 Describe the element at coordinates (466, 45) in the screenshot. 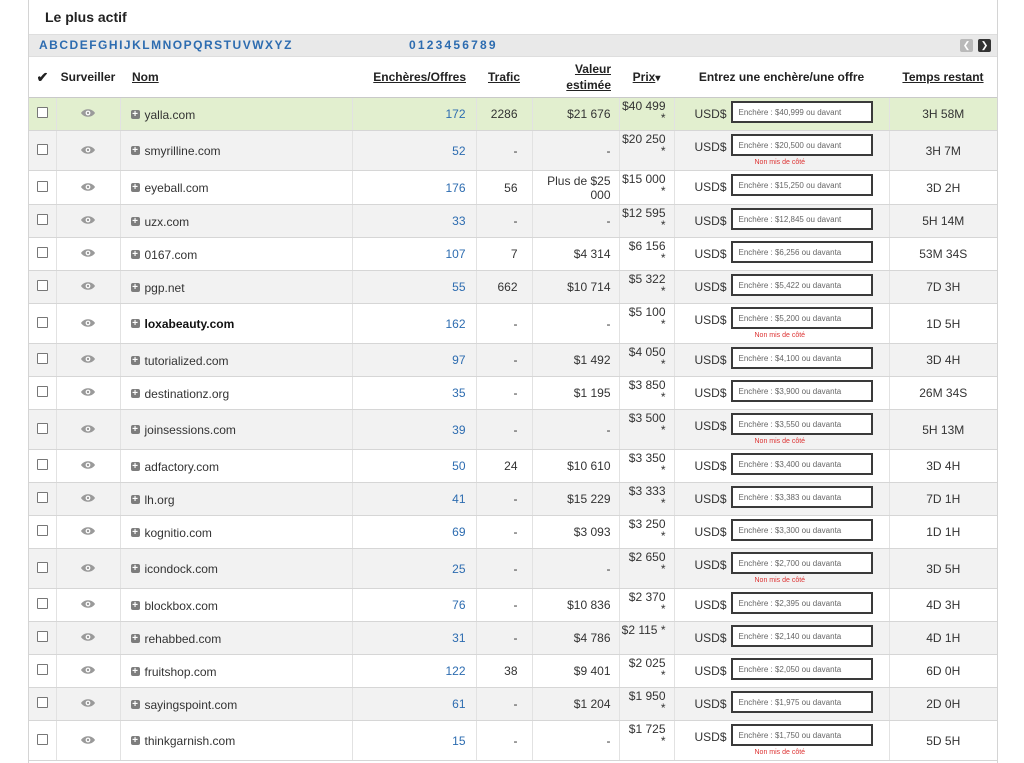

I see `digit-filter-6: 6` at that location.